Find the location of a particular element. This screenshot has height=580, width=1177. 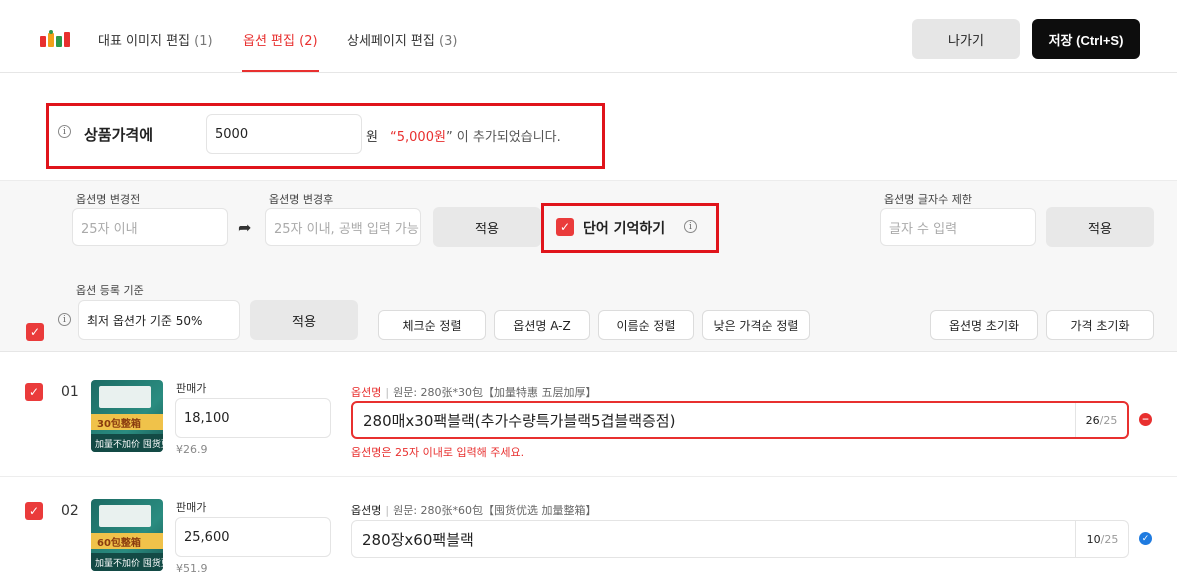

before-label: 옵션명 변경전 is located at coordinates (108, 199).